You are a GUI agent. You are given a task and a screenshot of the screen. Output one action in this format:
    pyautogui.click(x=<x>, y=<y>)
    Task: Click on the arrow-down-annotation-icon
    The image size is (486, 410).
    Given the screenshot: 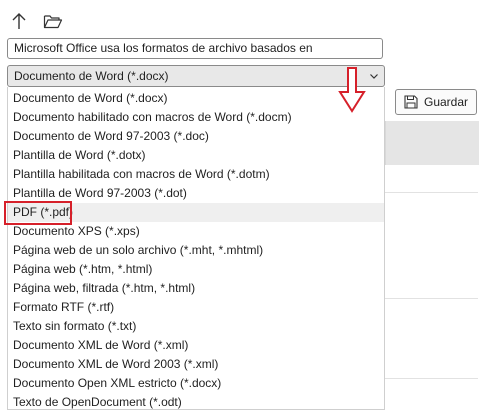 What is the action you would take?
    pyautogui.click(x=352, y=90)
    